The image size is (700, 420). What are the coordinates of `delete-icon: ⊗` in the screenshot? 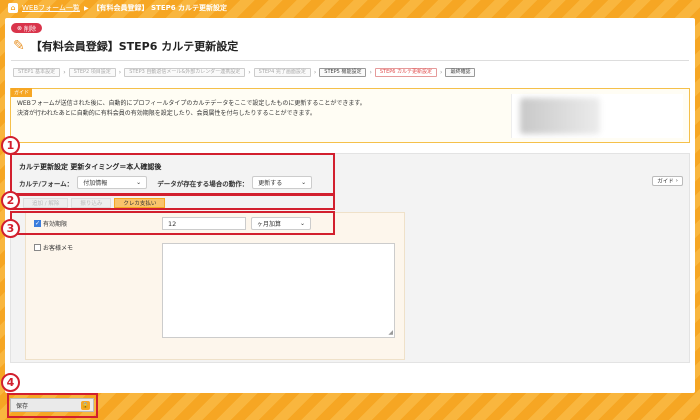 It's located at (20, 28).